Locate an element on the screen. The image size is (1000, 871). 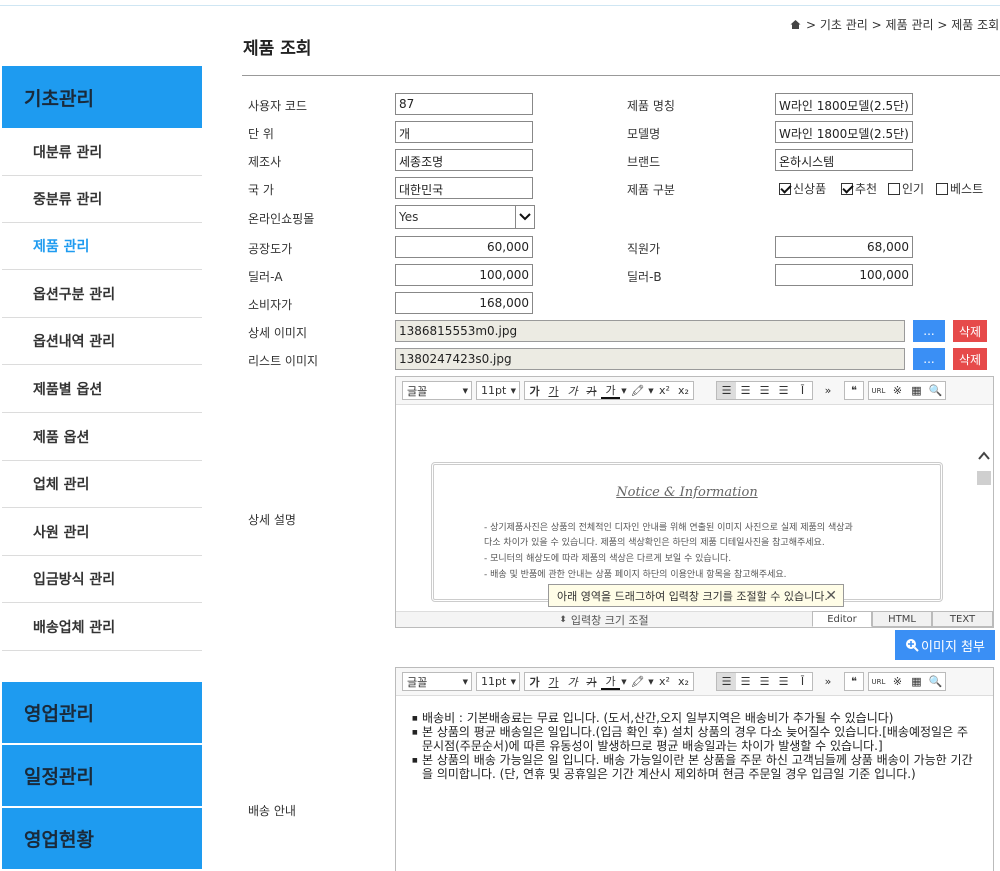
close-icon: ✕ is located at coordinates (831, 596).